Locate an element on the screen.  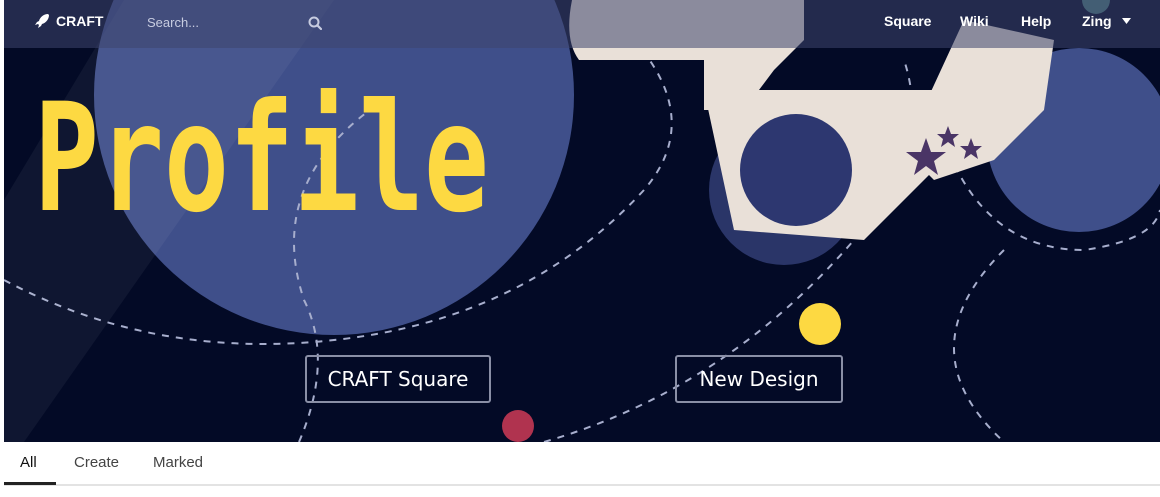
search-icon is located at coordinates (315, 23).